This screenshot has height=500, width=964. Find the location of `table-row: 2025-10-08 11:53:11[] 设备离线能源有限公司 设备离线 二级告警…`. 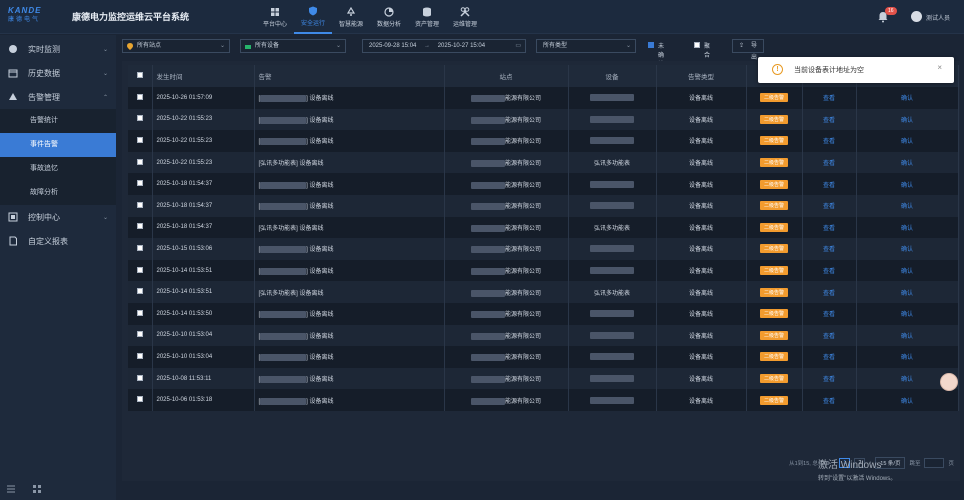

table-row: 2025-10-08 11:53:11[] 设备离线能源有限公司 设备离线 二级告警… is located at coordinates (543, 378).